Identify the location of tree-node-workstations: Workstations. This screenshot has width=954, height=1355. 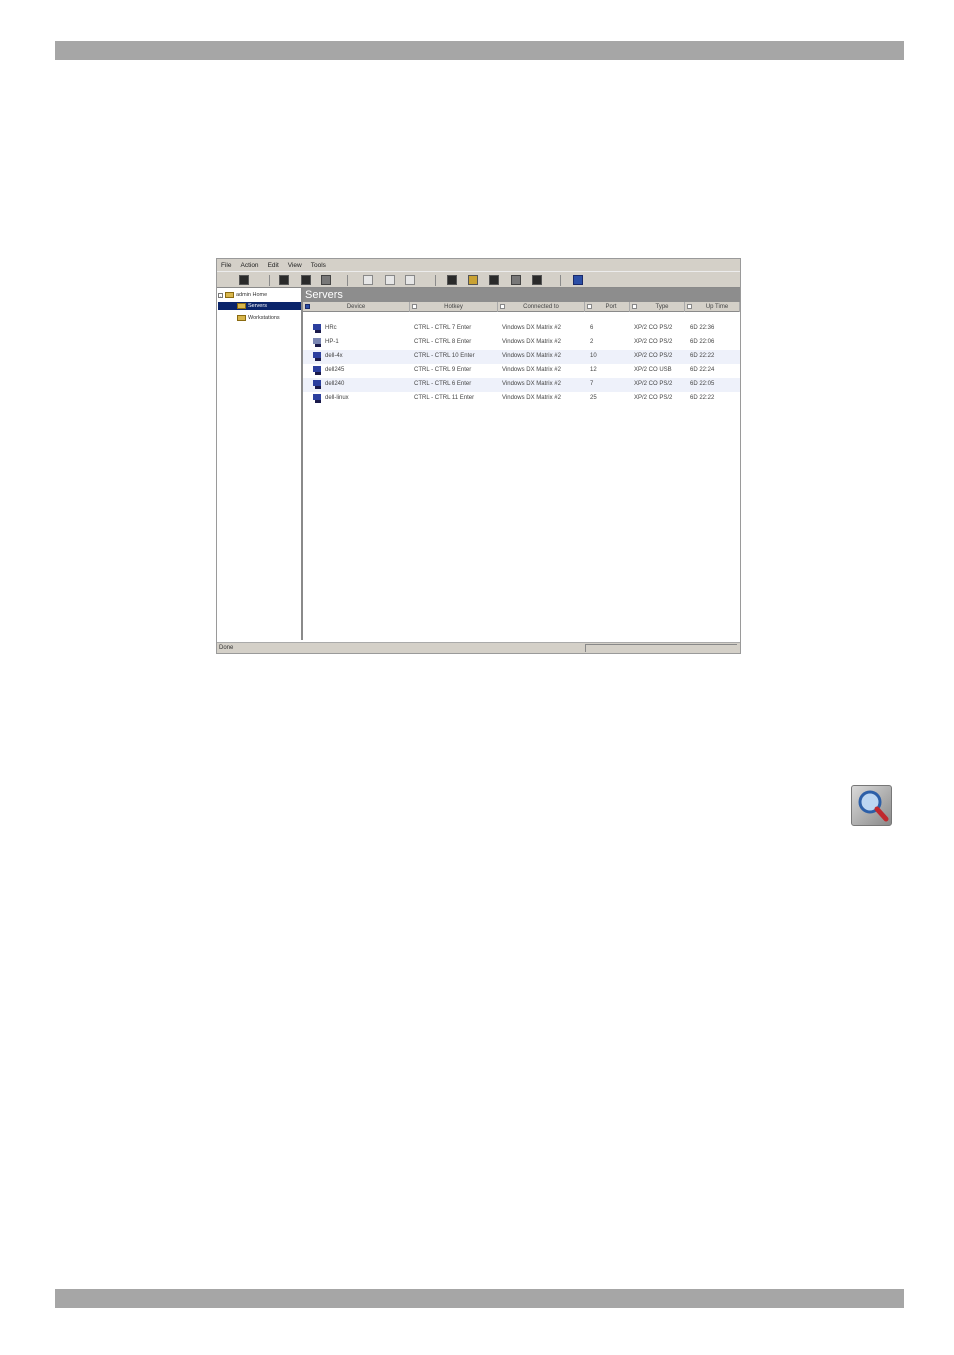
(258, 318).